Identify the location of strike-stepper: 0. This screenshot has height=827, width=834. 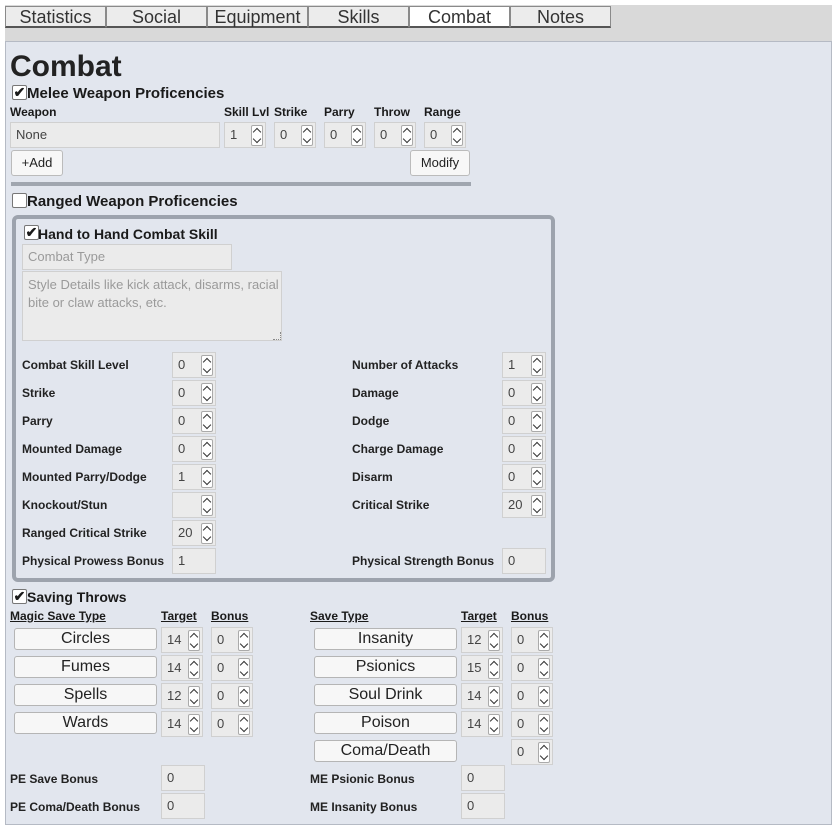
(295, 135).